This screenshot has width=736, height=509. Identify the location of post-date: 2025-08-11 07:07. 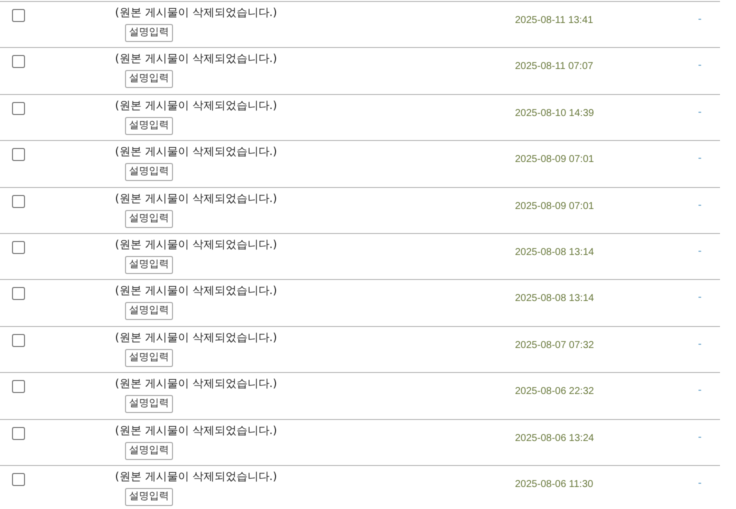
(554, 66).